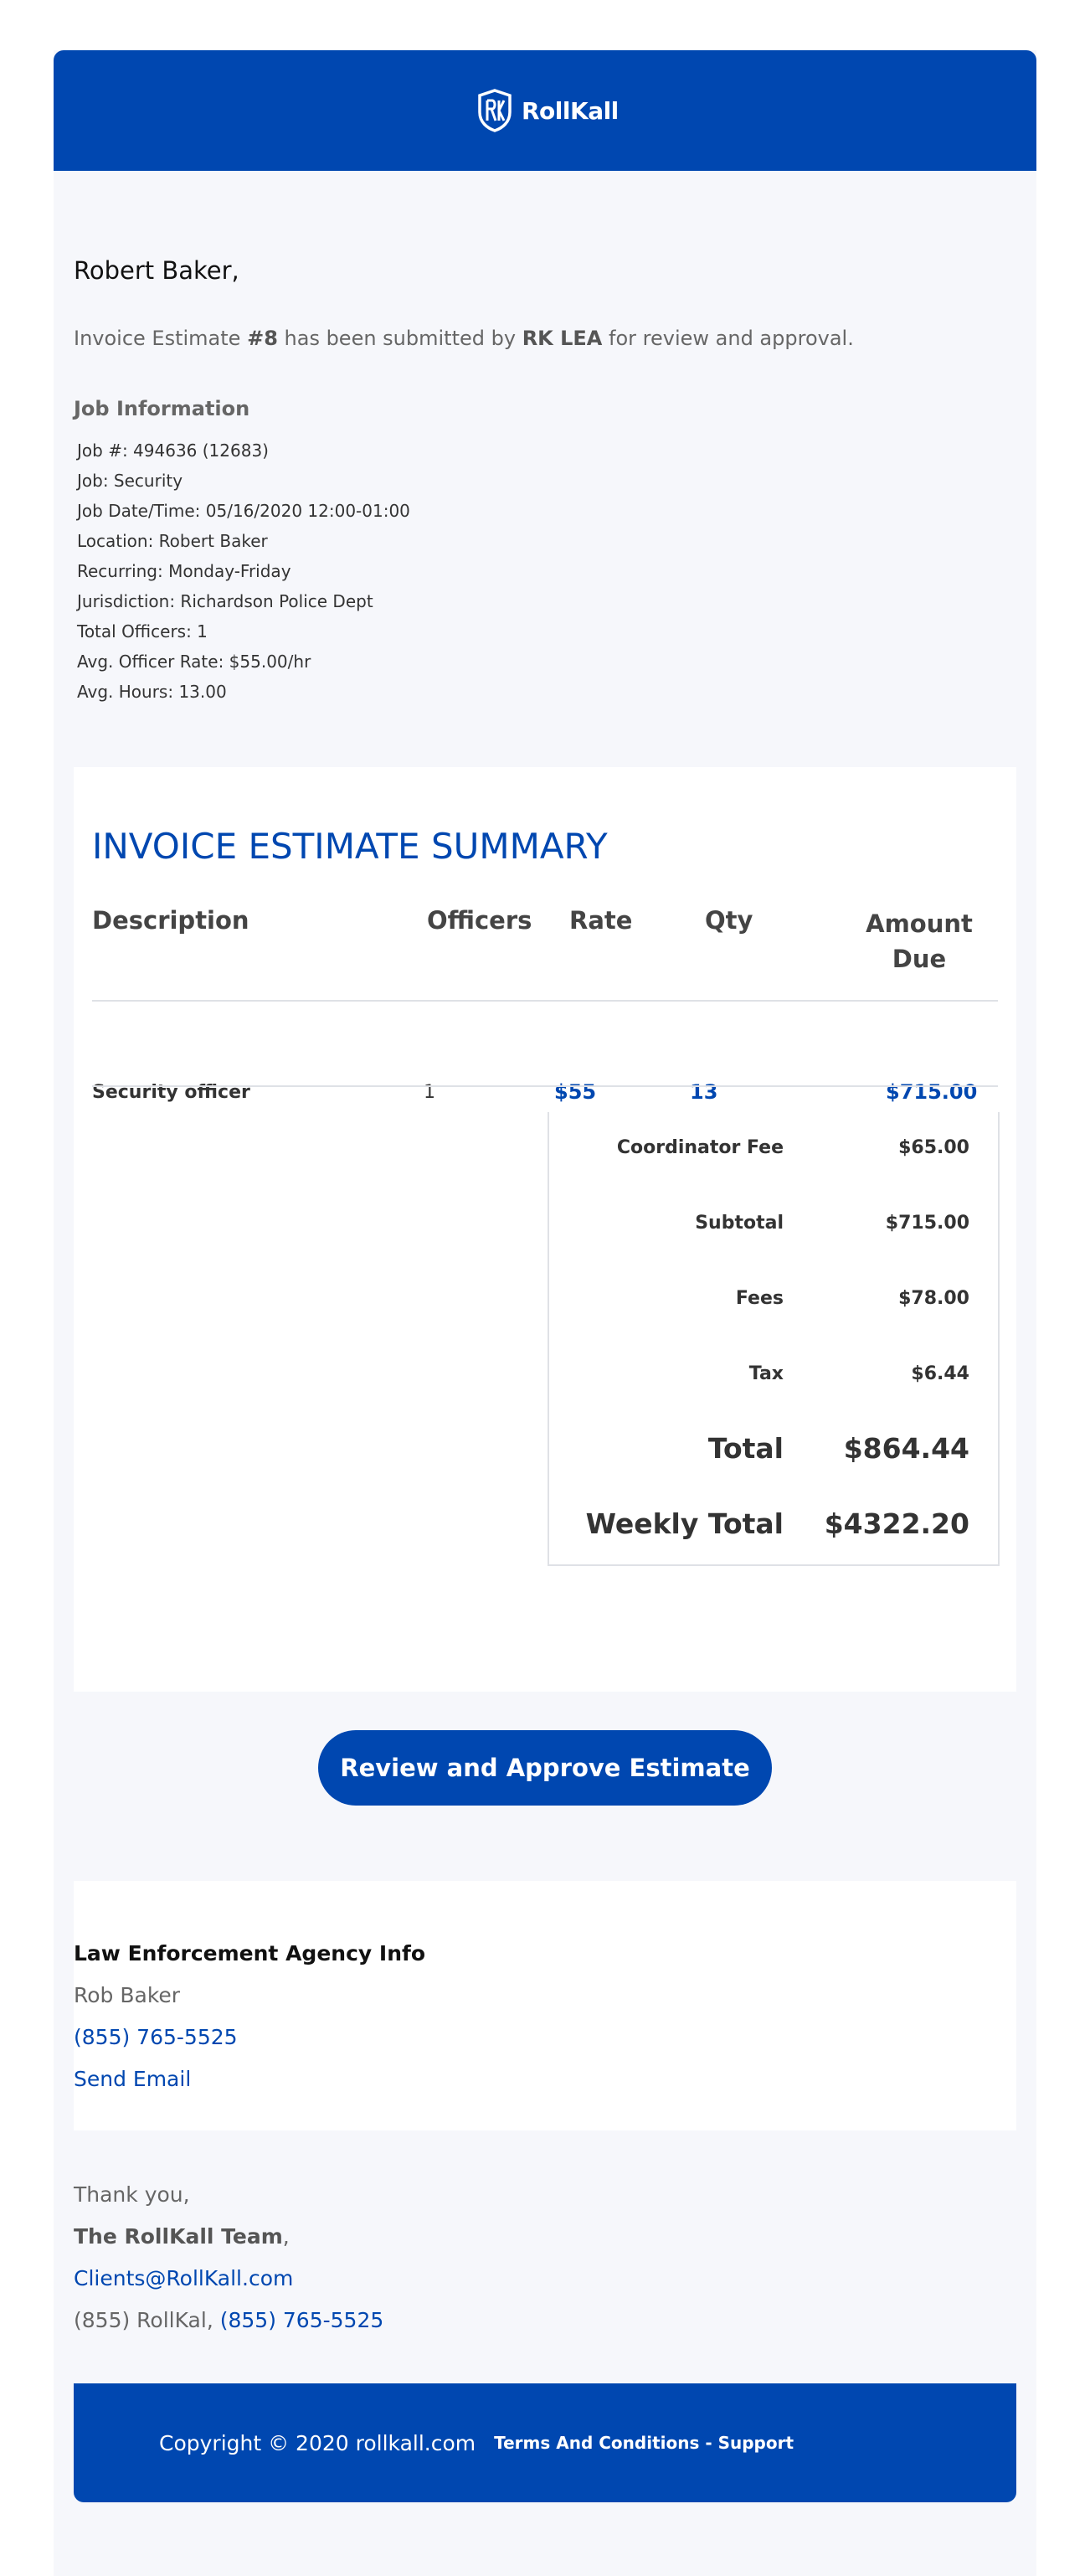 This screenshot has width=1090, height=2576. I want to click on row-amount: $715.00, so click(932, 1092).